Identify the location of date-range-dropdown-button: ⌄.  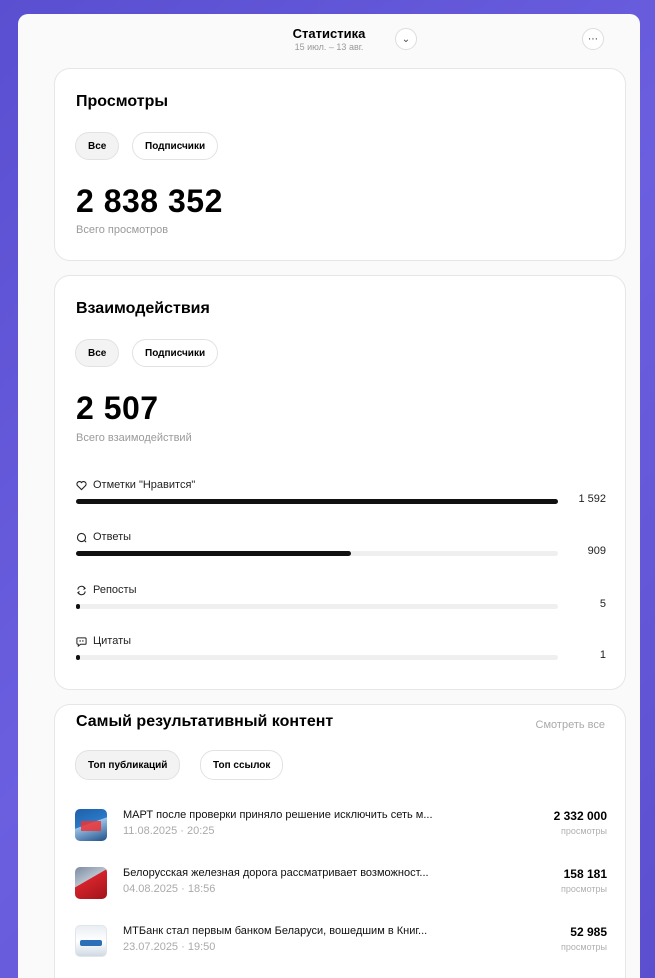
(406, 39).